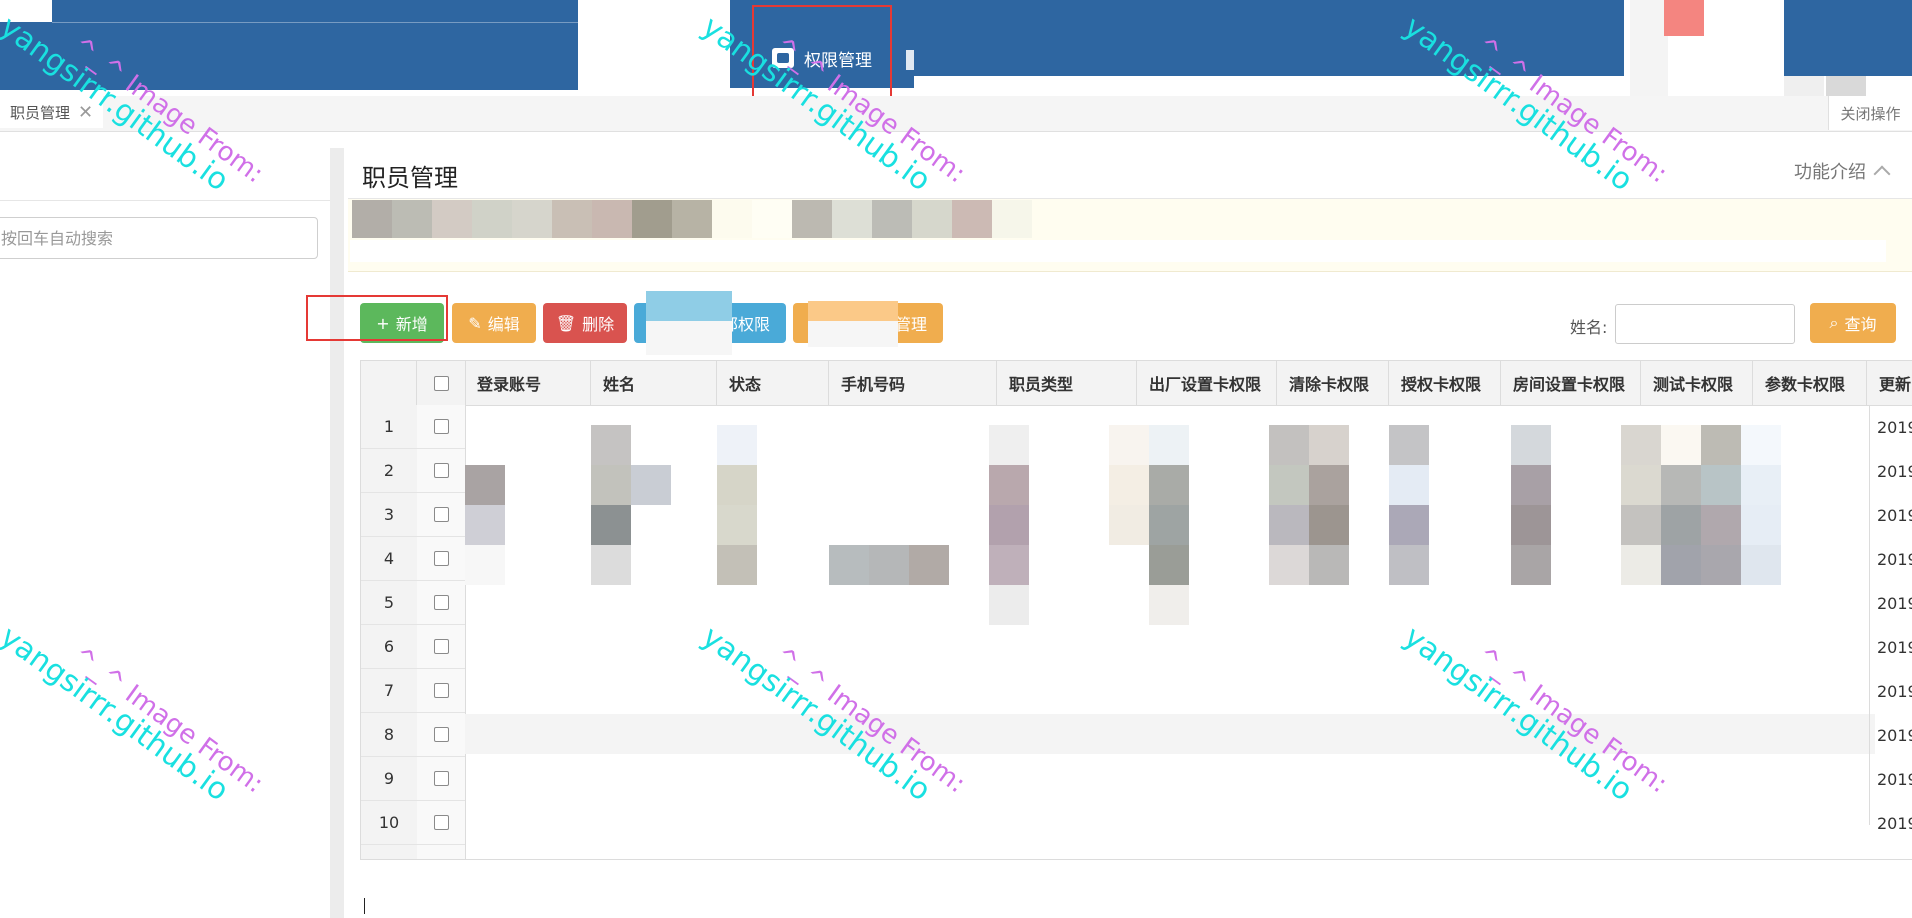  I want to click on panel-splitter, so click(337, 533).